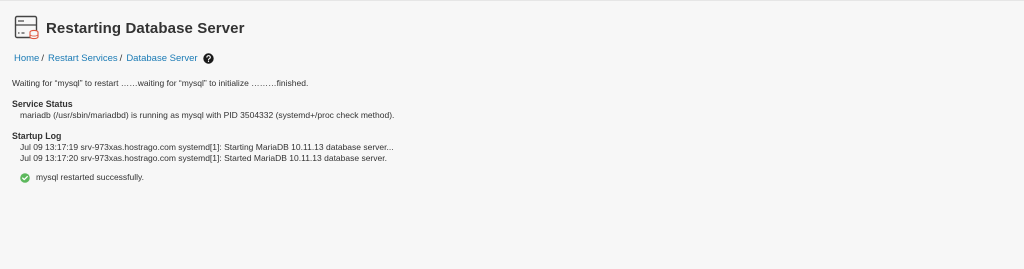 This screenshot has width=1024, height=269. I want to click on page-title: Restarting Database Server, so click(145, 28).